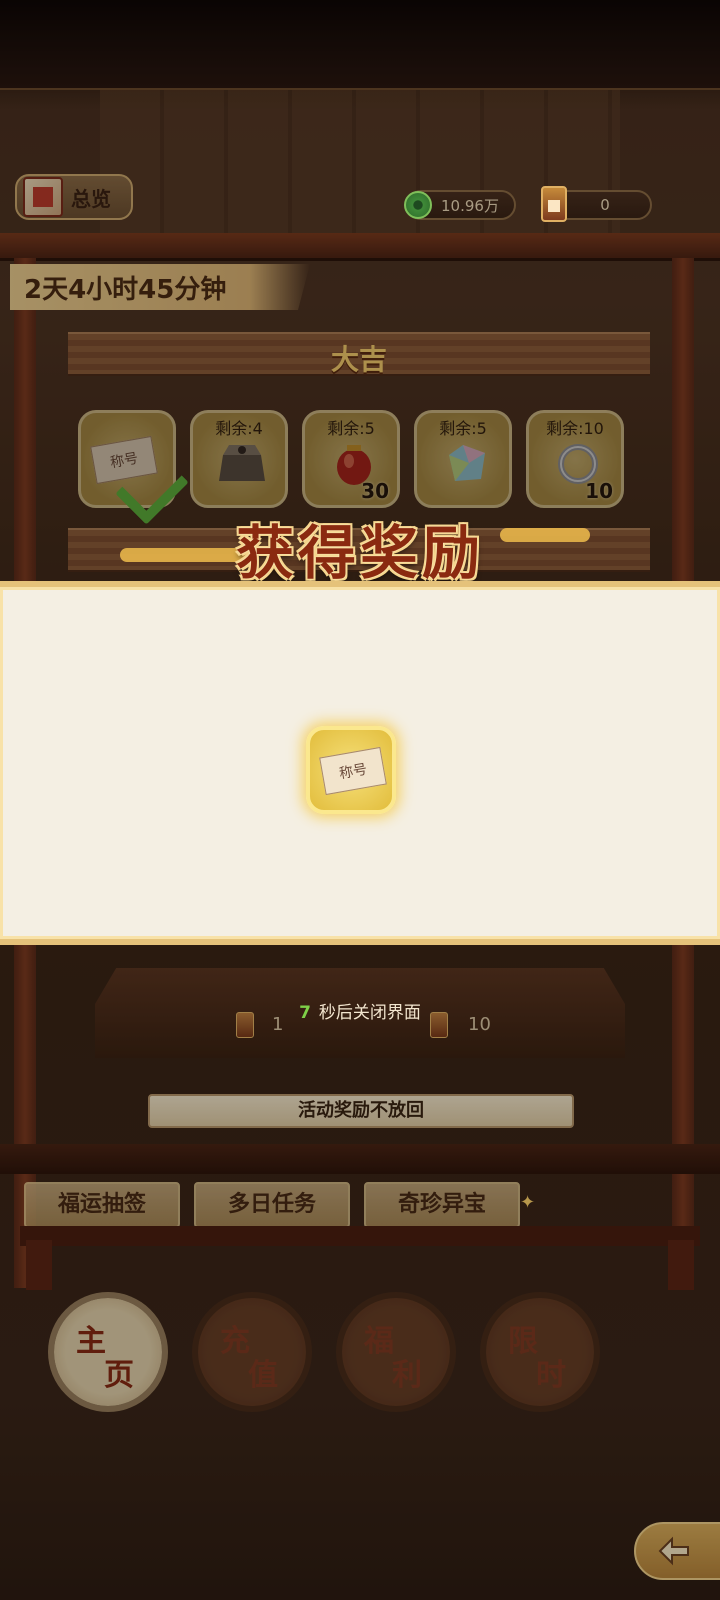 This screenshot has width=720, height=1600. Describe the element at coordinates (540, 1352) in the screenshot. I see `nav-limited: 限 时` at that location.